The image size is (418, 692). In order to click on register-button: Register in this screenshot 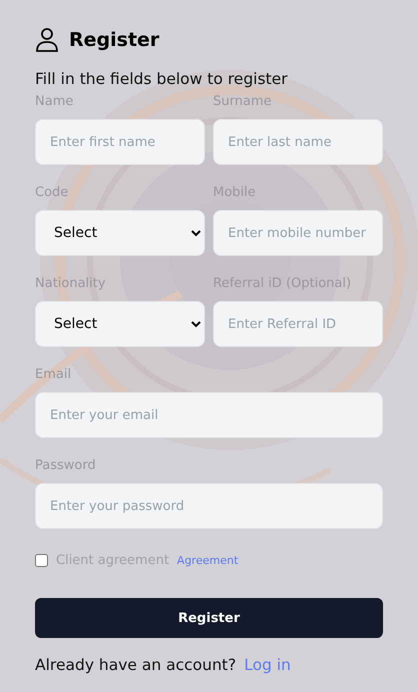, I will do `click(209, 618)`.